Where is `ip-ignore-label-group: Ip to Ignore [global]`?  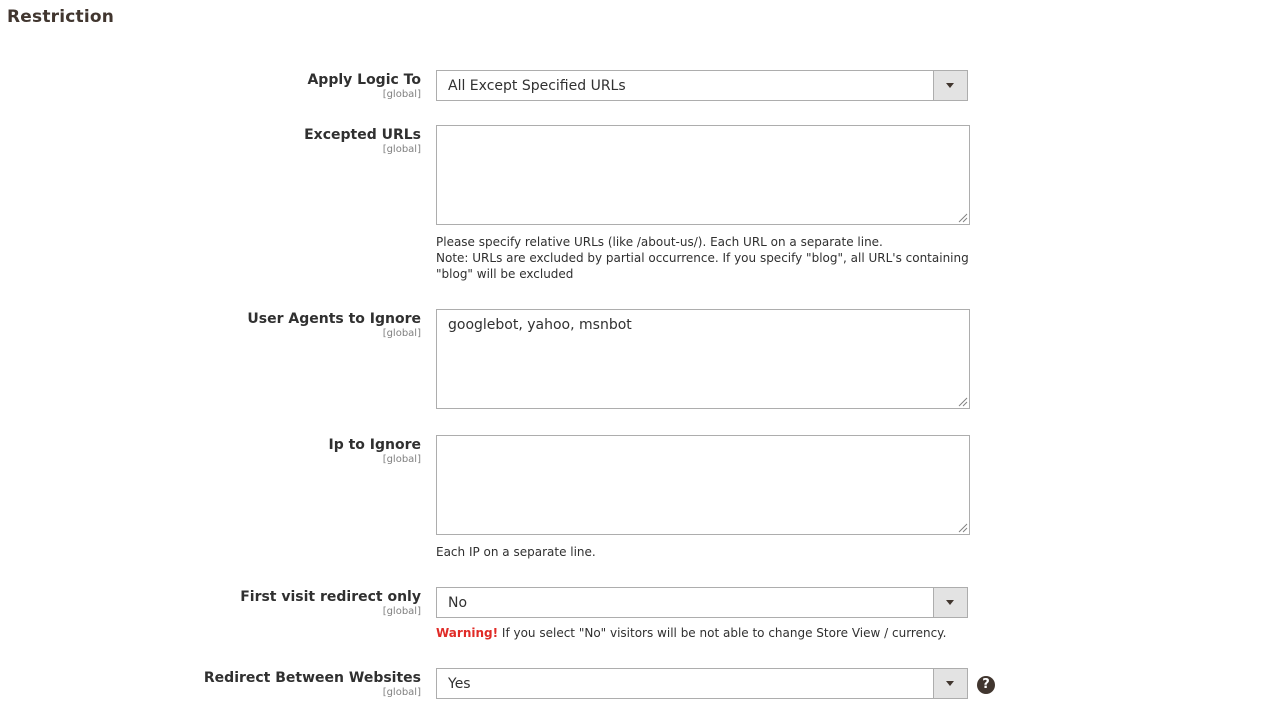 ip-ignore-label-group: Ip to Ignore [global] is located at coordinates (374, 451).